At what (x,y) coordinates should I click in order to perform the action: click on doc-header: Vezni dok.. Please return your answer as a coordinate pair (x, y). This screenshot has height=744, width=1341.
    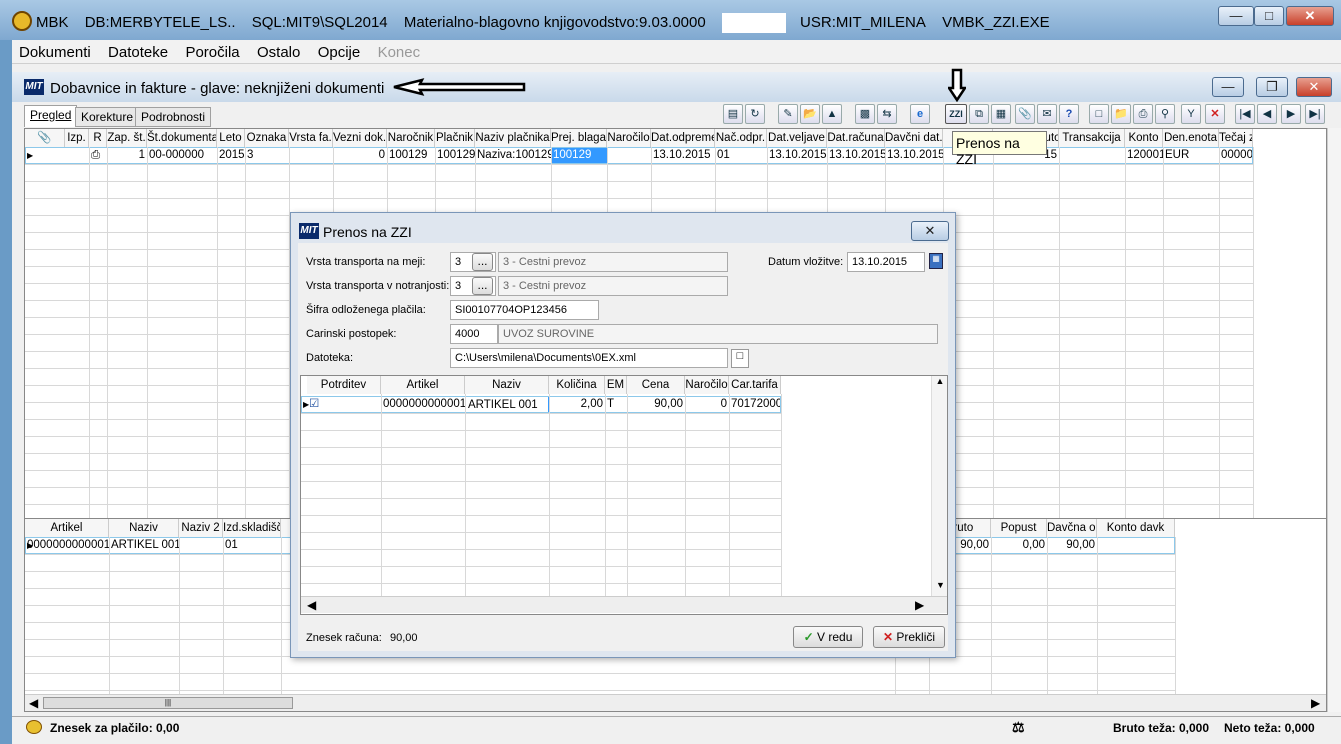
    Looking at the image, I should click on (360, 138).